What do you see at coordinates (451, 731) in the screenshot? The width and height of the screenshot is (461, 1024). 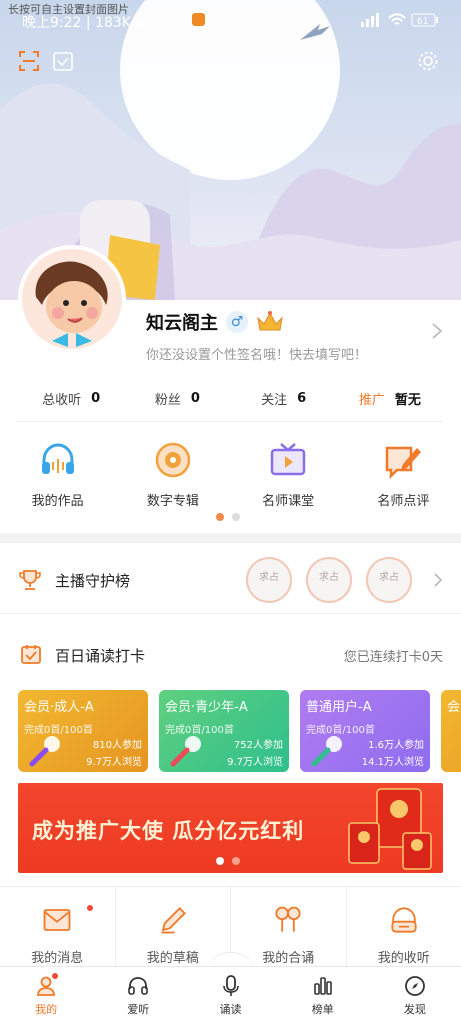 I see `checkin-card: 会员` at bounding box center [451, 731].